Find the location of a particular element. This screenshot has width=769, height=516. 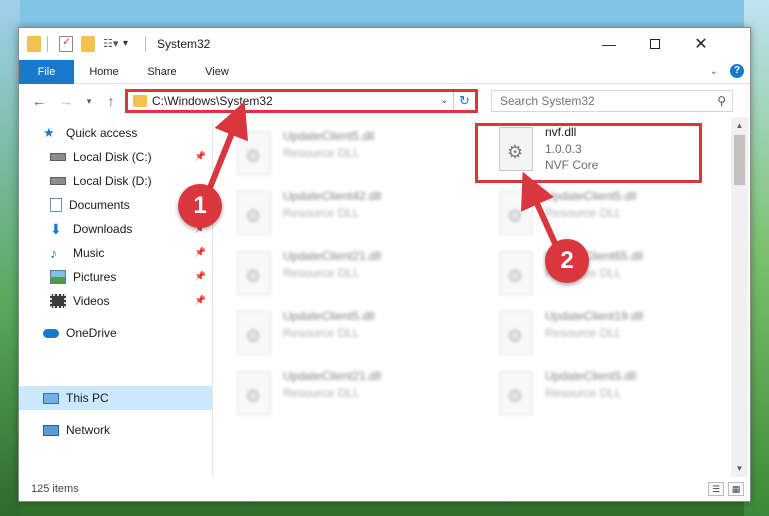

sidebar-item-pictures: Pictures 📌 is located at coordinates (115, 277).